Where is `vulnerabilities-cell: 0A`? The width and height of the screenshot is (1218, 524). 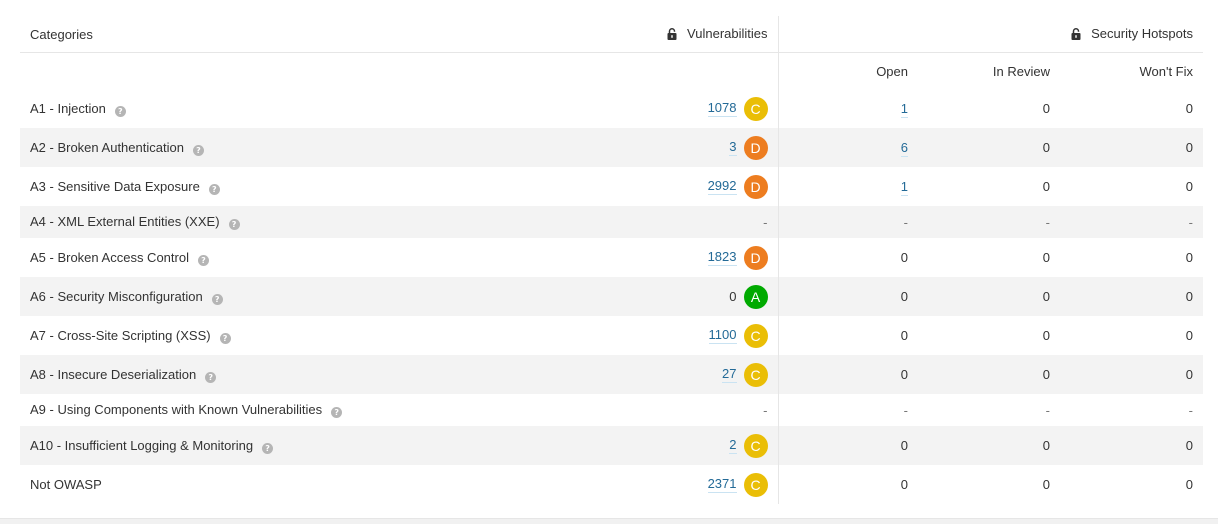
vulnerabilities-cell: 0A is located at coordinates (649, 296).